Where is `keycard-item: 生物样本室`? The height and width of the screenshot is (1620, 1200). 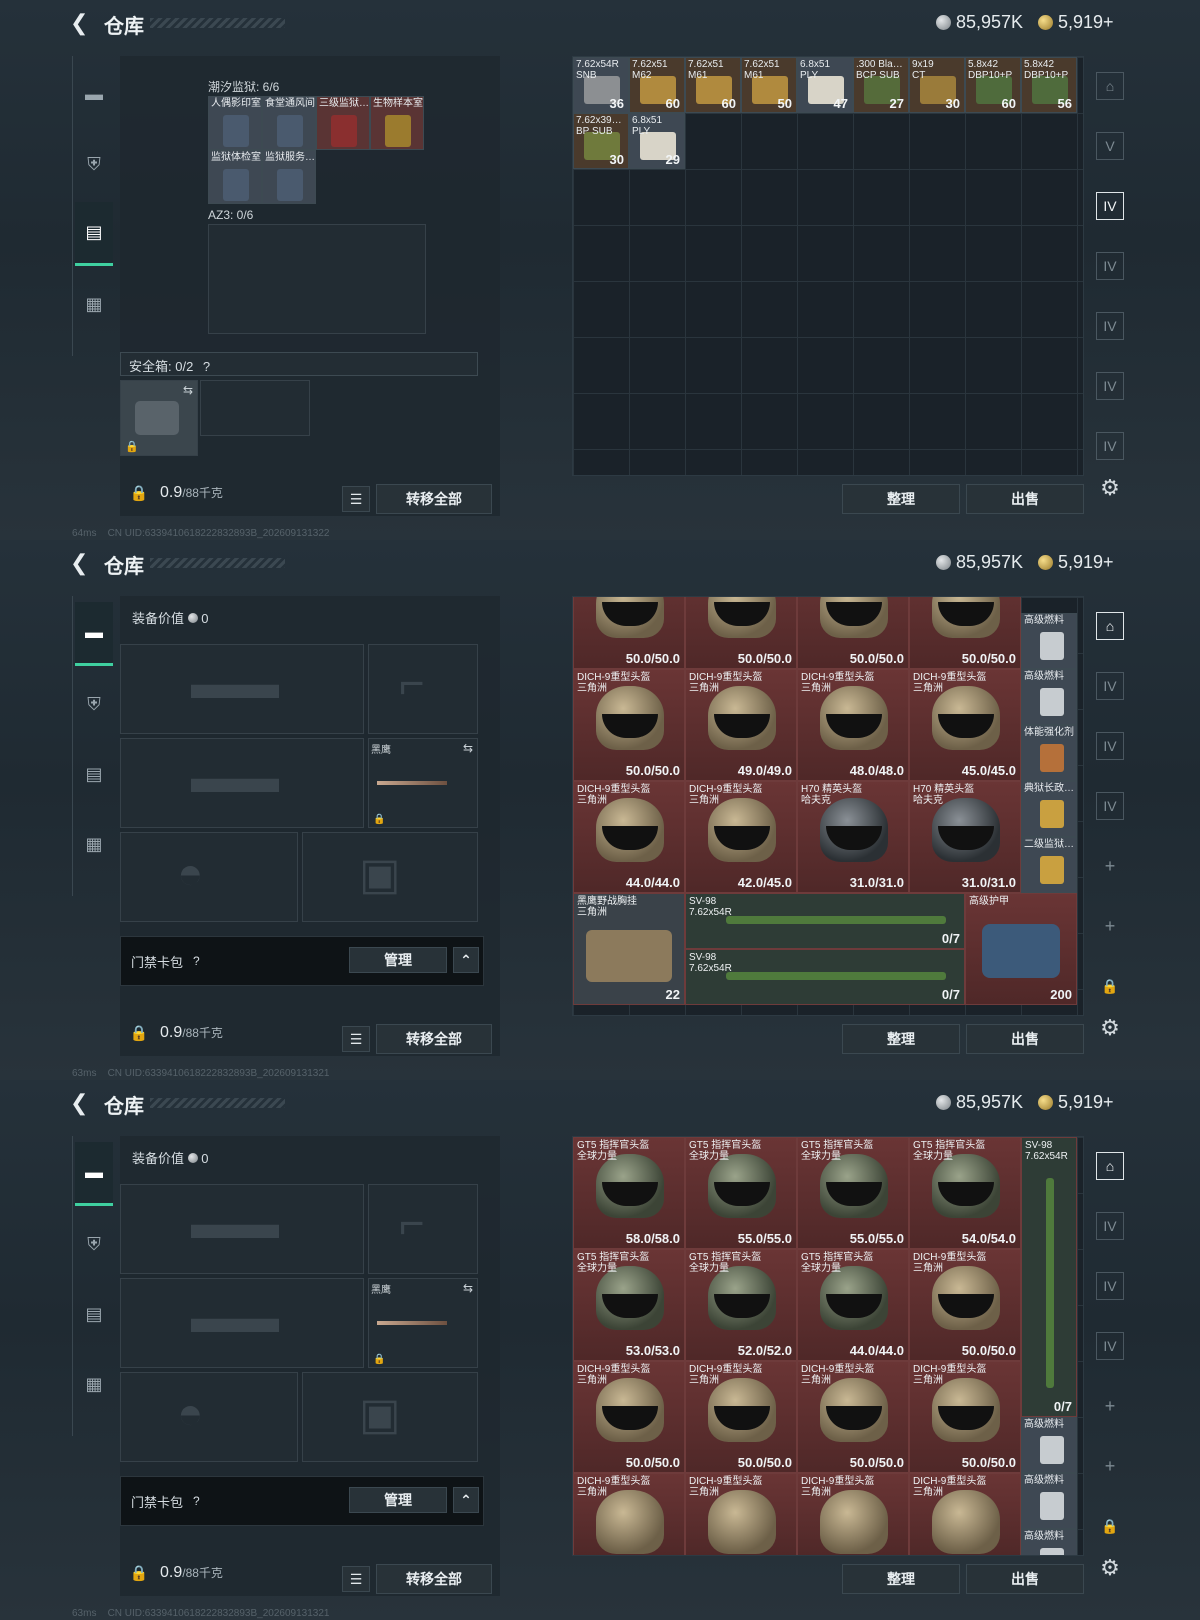 keycard-item: 生物样本室 is located at coordinates (397, 123).